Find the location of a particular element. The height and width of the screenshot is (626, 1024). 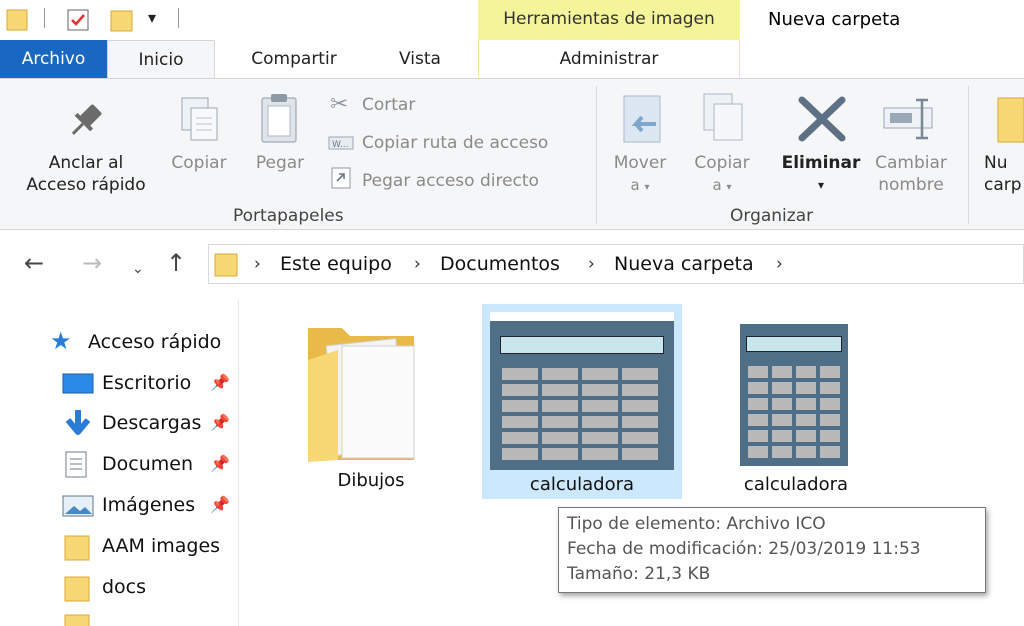

tab-inicio: Inicio is located at coordinates (161, 59).